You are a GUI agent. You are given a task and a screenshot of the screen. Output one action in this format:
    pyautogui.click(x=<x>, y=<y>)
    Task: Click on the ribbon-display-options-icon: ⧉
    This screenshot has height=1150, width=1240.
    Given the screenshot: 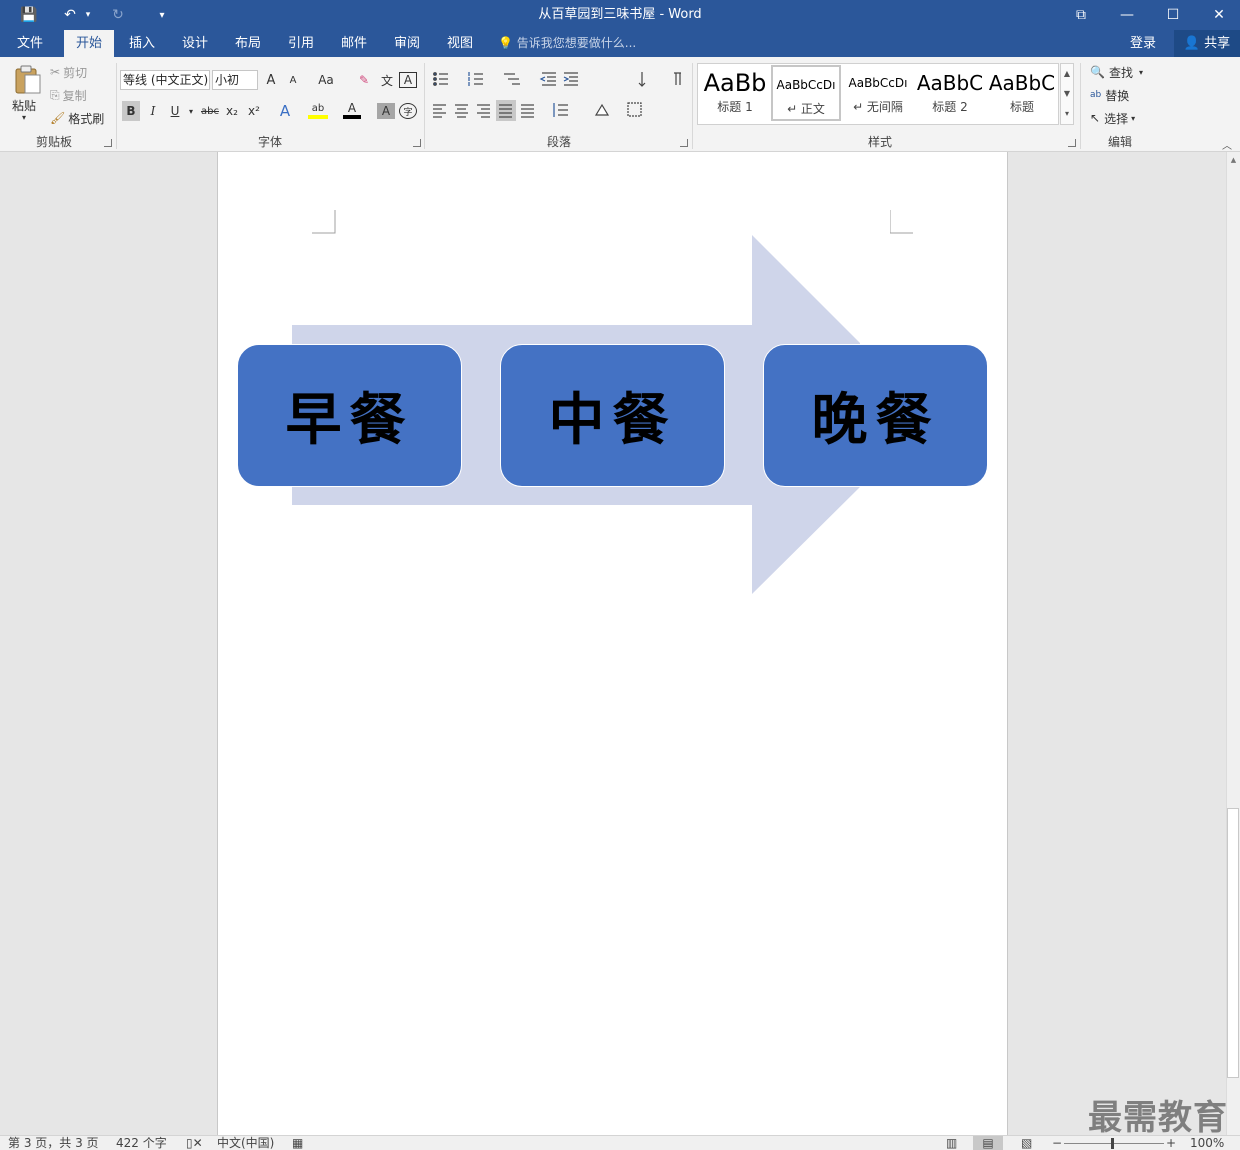 What is the action you would take?
    pyautogui.click(x=1081, y=15)
    